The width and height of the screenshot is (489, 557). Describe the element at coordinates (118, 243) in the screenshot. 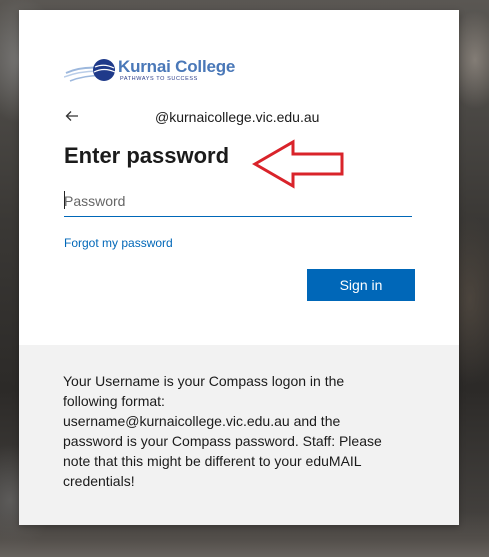

I see `forgot-password-link: Forgot my password` at that location.